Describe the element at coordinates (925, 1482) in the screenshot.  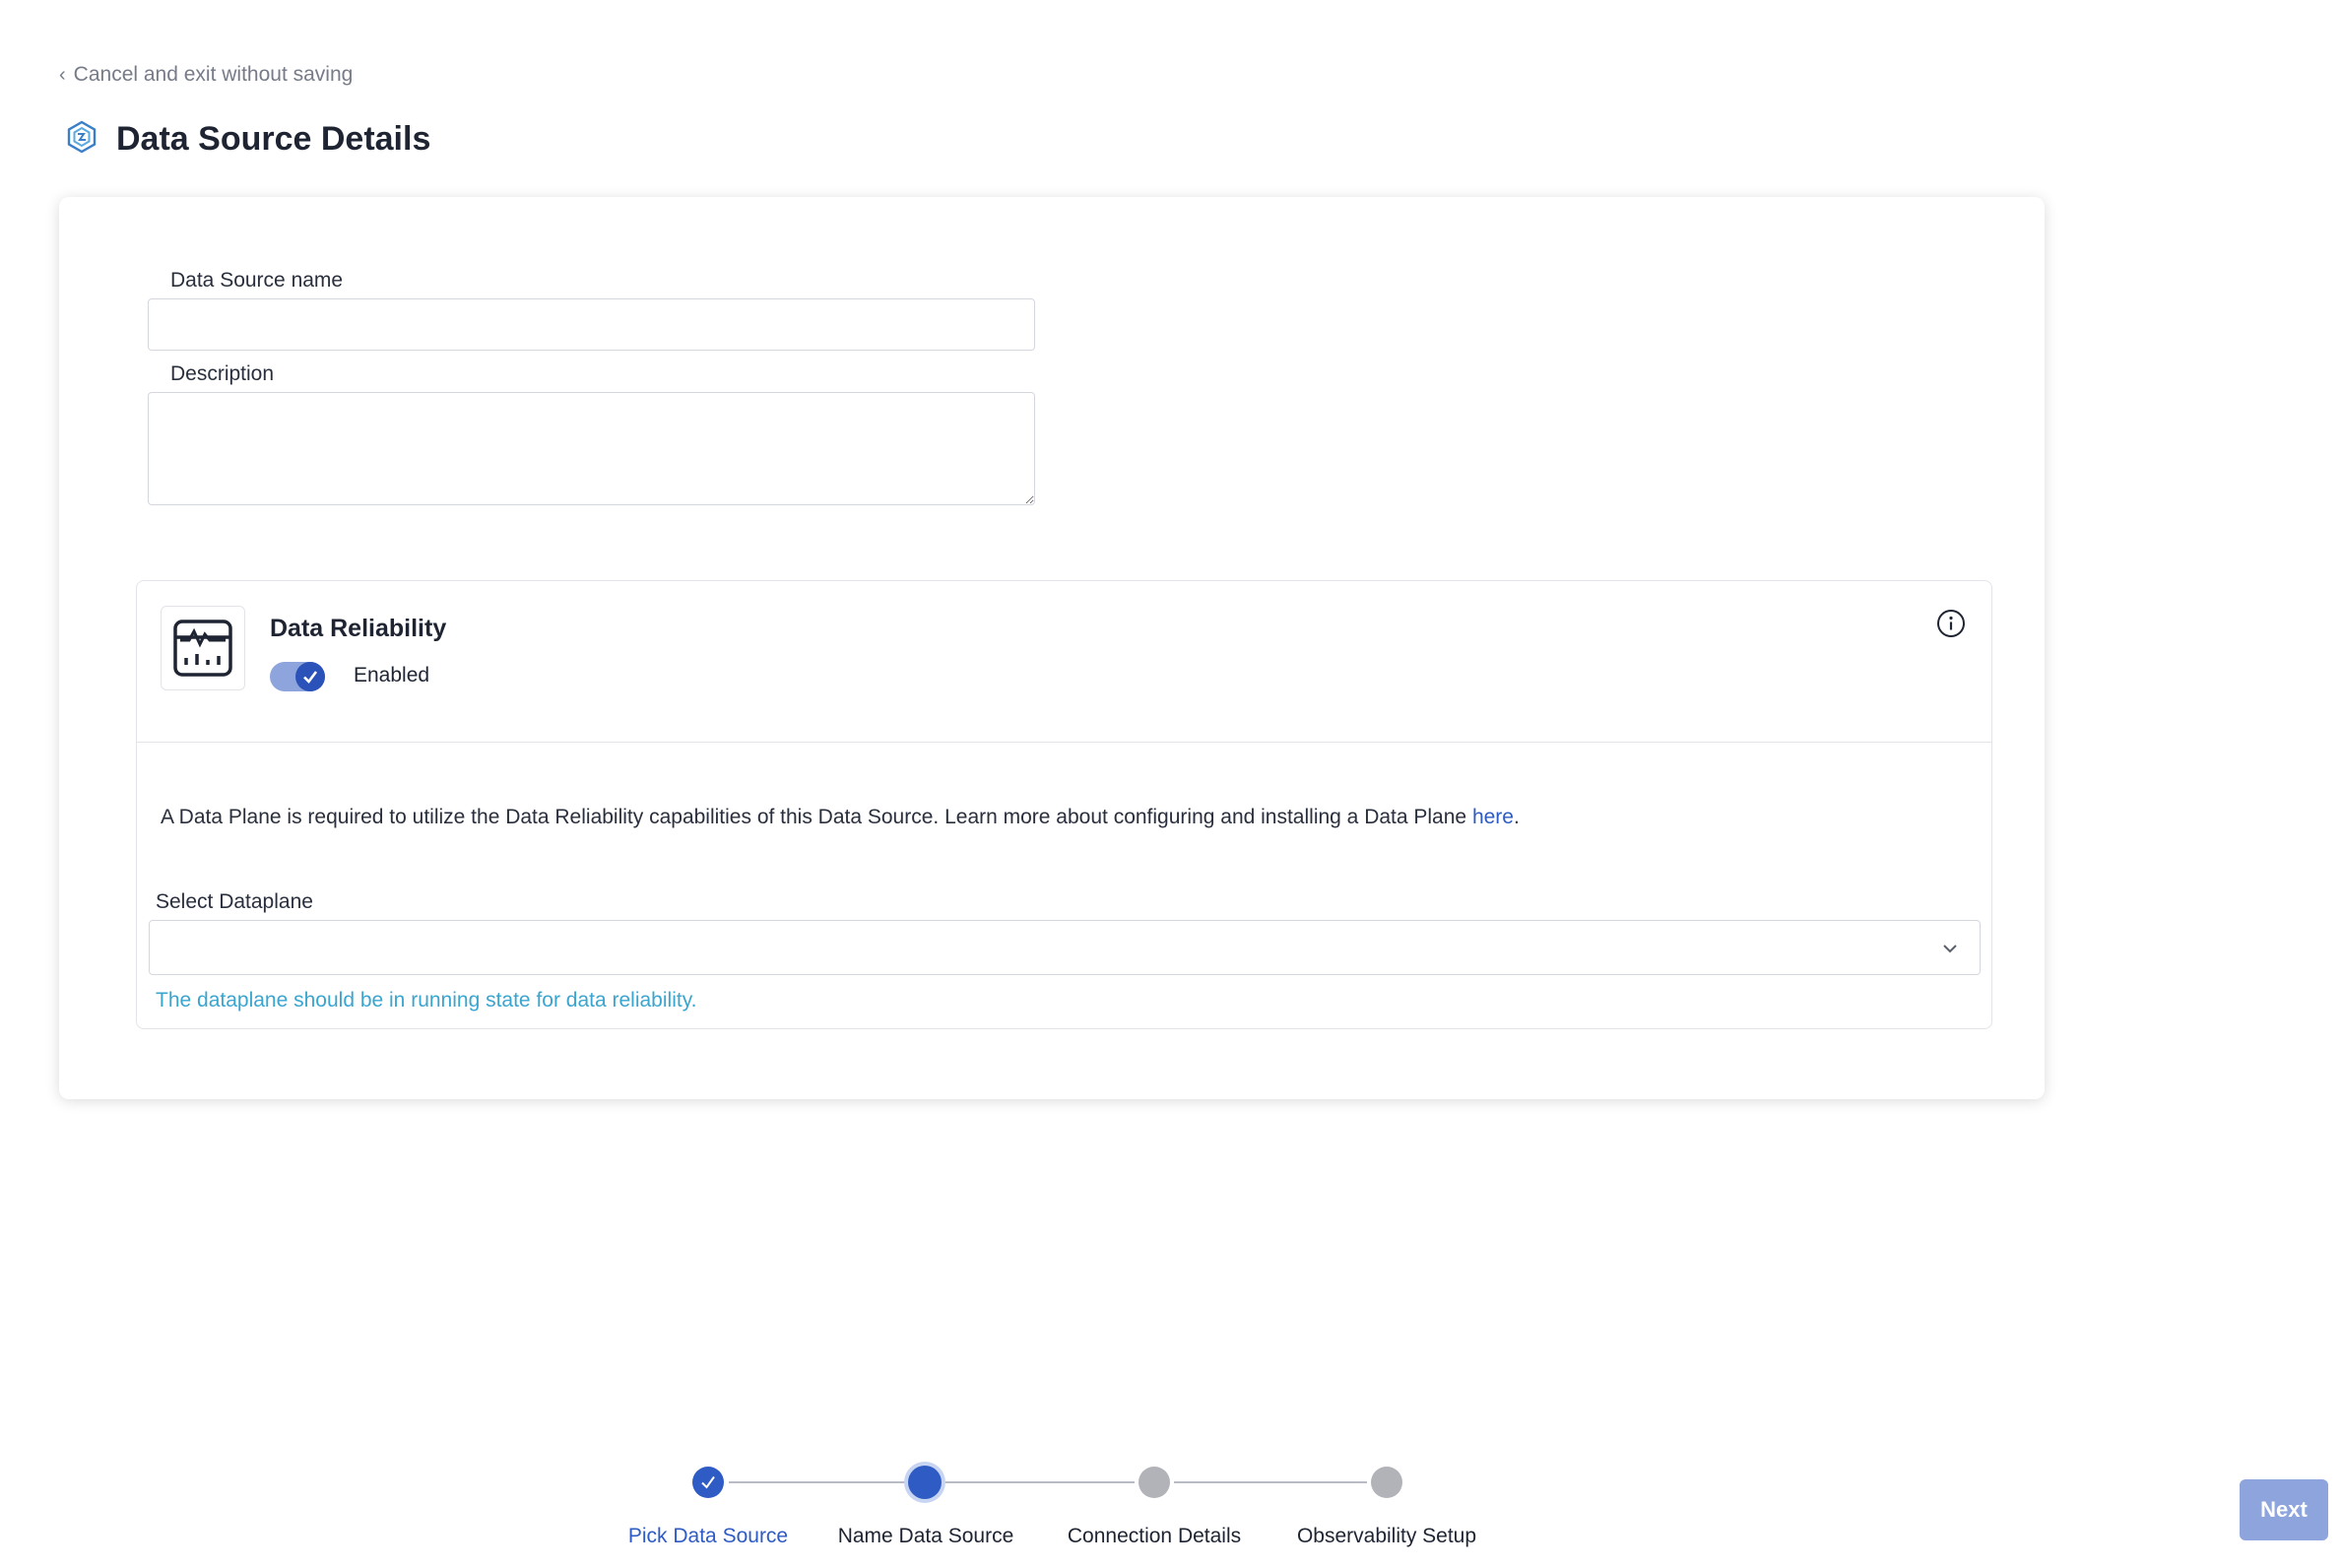
I see `step-2-indicator` at that location.